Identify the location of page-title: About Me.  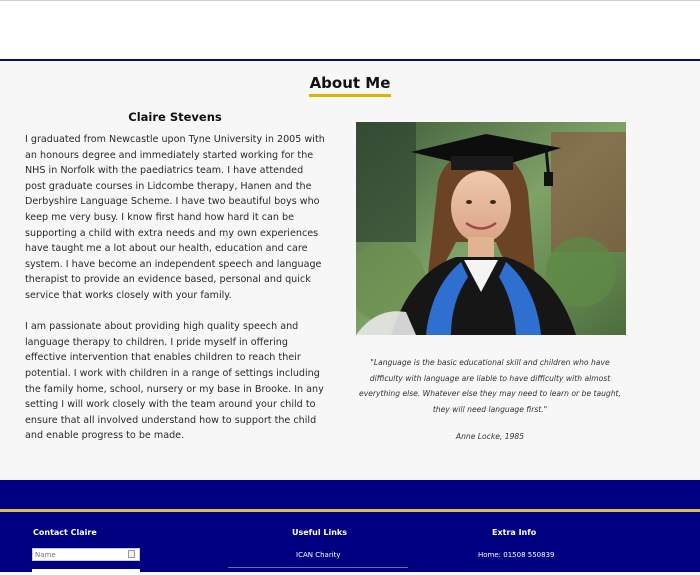
(350, 85).